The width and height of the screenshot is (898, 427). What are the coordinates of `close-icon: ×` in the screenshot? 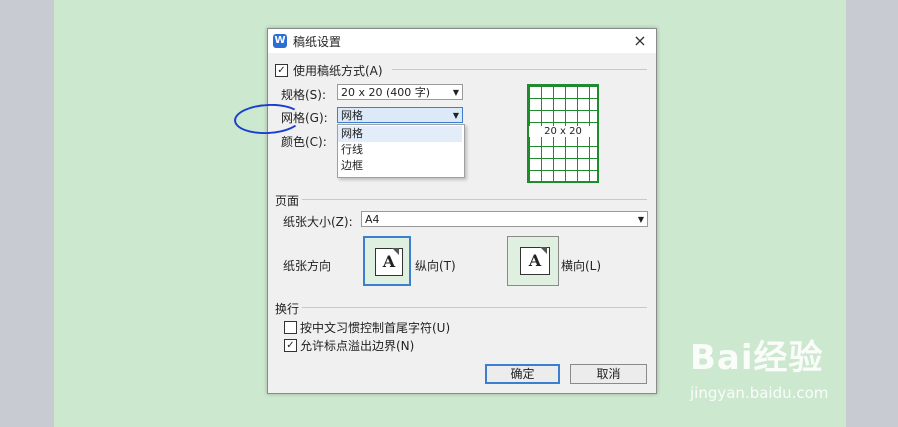 It's located at (640, 41).